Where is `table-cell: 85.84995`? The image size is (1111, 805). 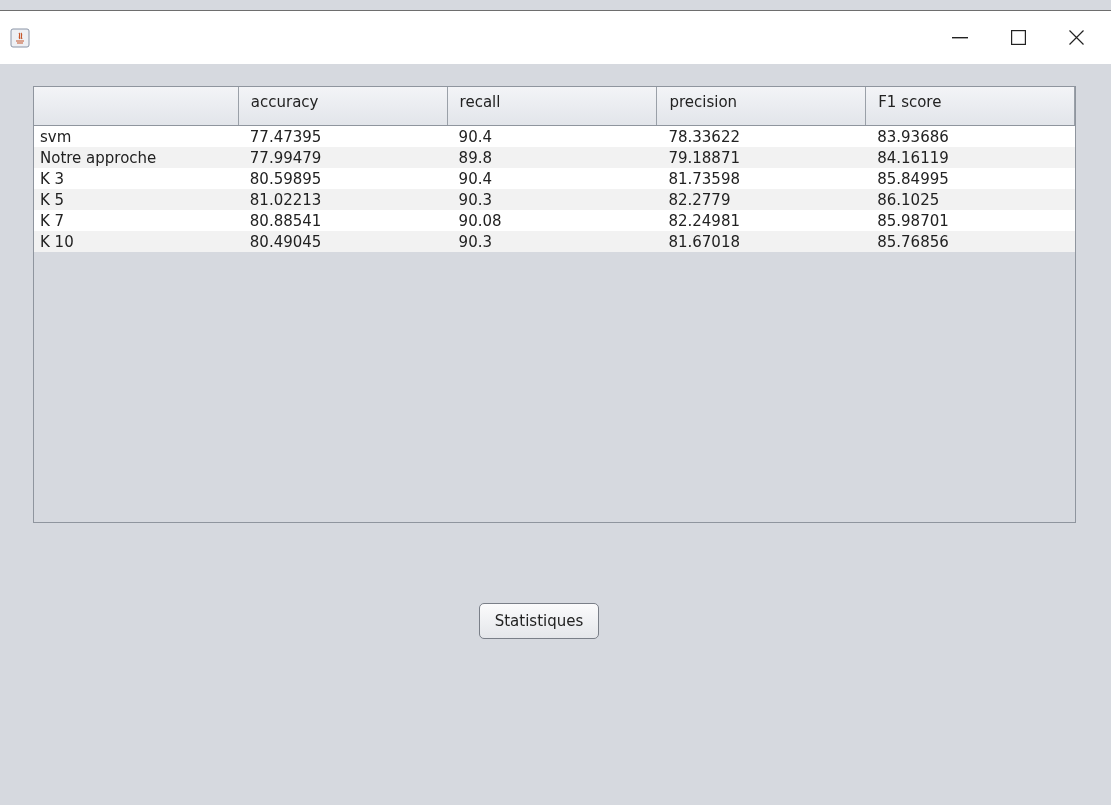 table-cell: 85.84995 is located at coordinates (913, 179).